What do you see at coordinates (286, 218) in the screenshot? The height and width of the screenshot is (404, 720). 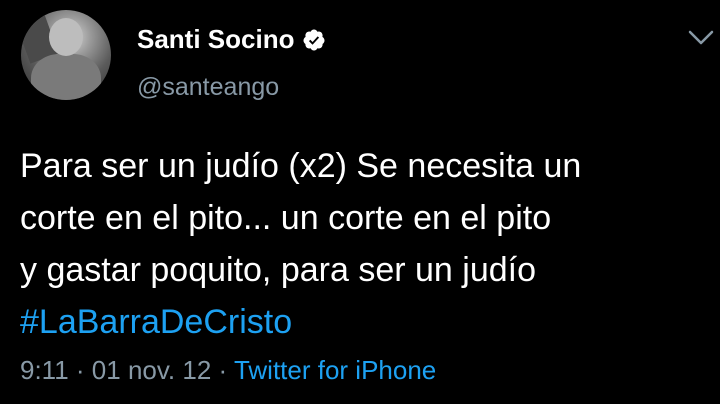 I see `tweet-text-line: corte en el pito... un corte en el pito` at bounding box center [286, 218].